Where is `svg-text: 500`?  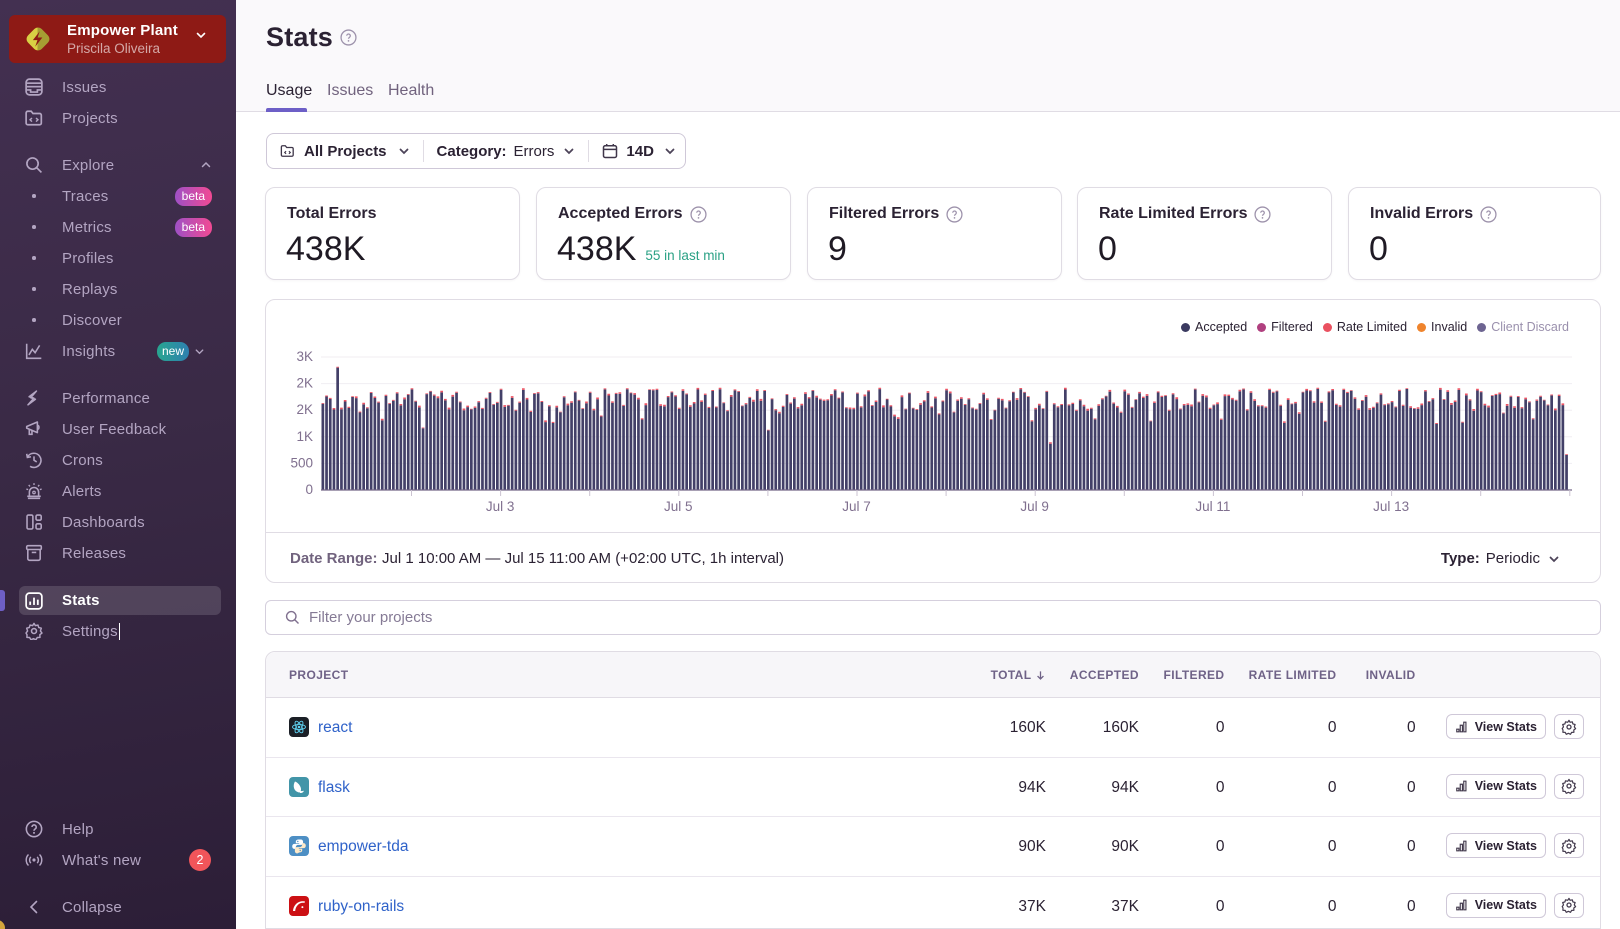
svg-text: 500 is located at coordinates (301, 462).